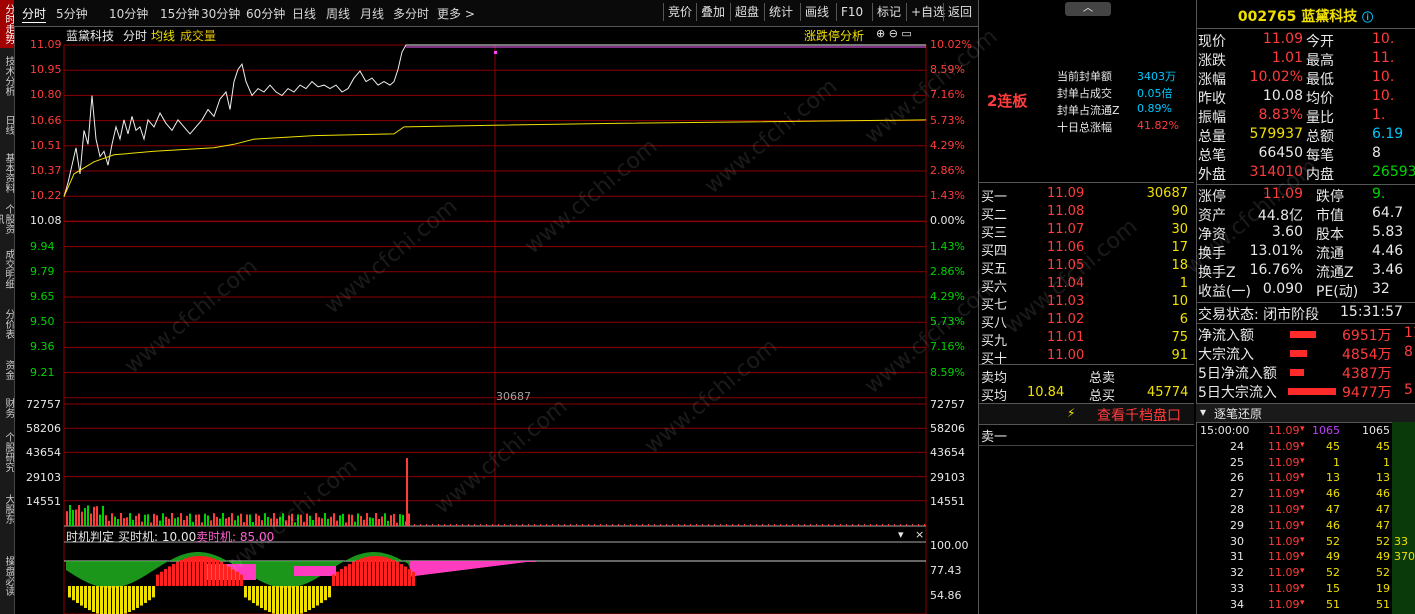 This screenshot has width=1415, height=614. What do you see at coordinates (894, 33) in the screenshot?
I see `settings-icon: ⊕ ⊖ ▭` at bounding box center [894, 33].